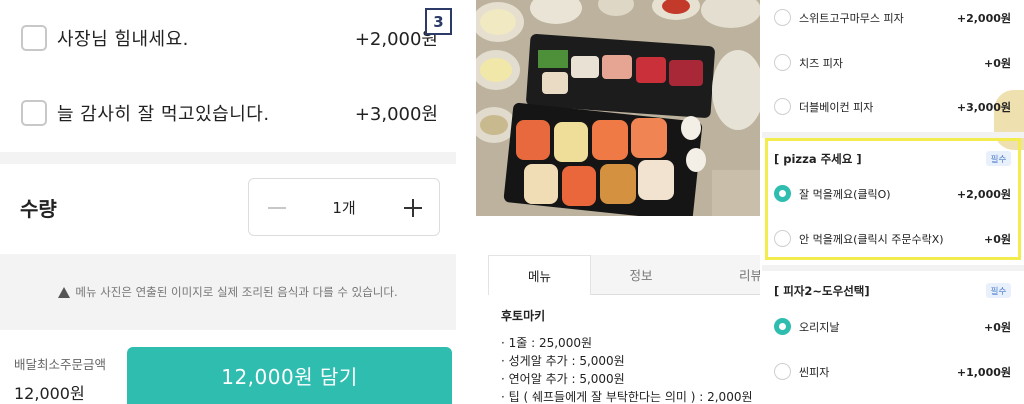 This screenshot has height=404, width=1024. What do you see at coordinates (893, 107) in the screenshot?
I see `option-double-bacon-pizza: 더블베이컨 피자 +3,000원` at bounding box center [893, 107].